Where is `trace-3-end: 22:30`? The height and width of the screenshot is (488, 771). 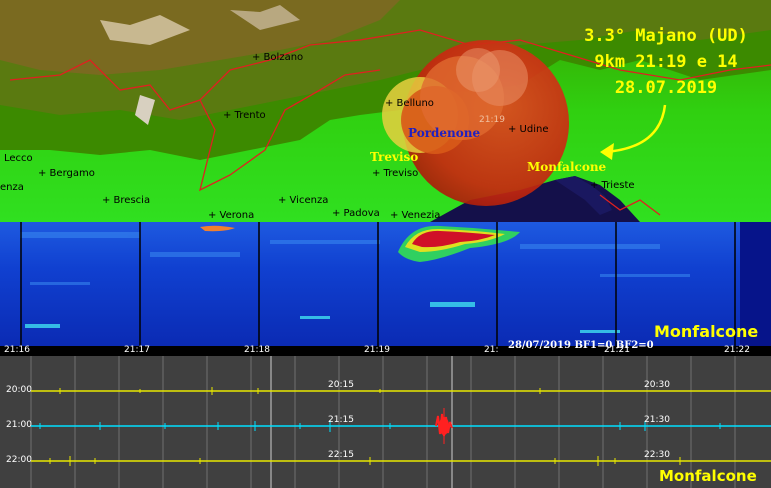
trace-3-end: 22:30 is located at coordinates (657, 455).